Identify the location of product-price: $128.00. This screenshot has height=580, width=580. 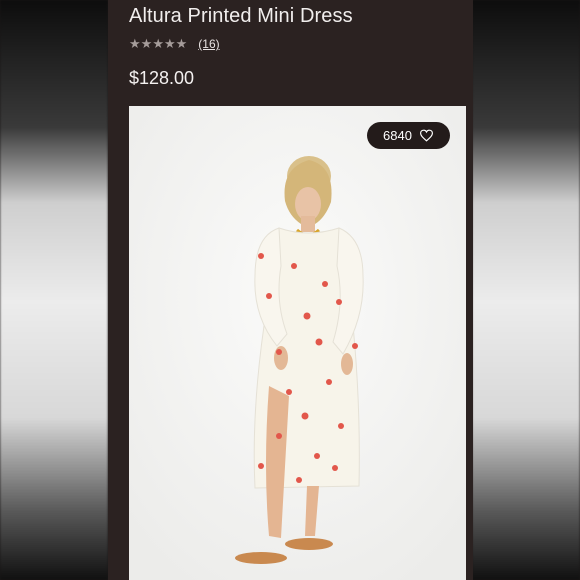
(162, 78).